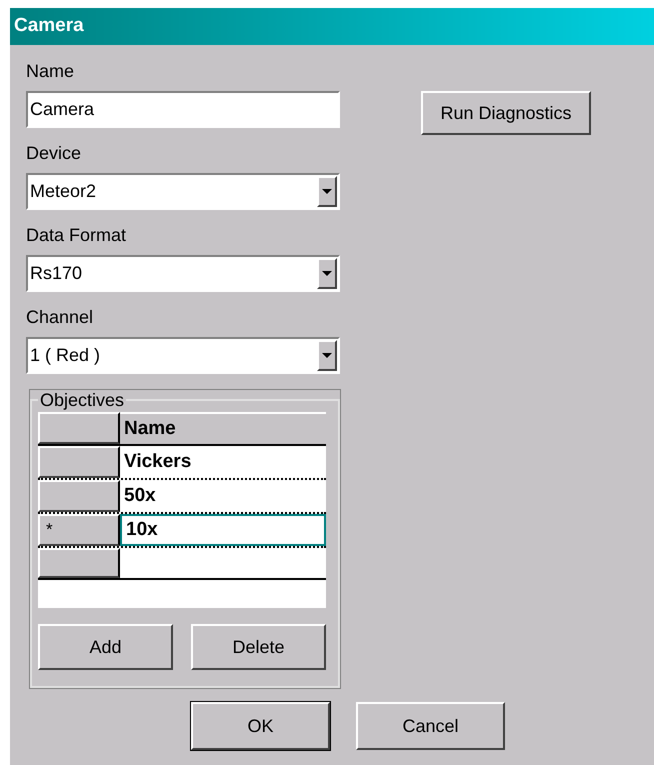 This screenshot has height=765, width=654. Describe the element at coordinates (183, 109) in the screenshot. I see `name-field: Camera` at that location.